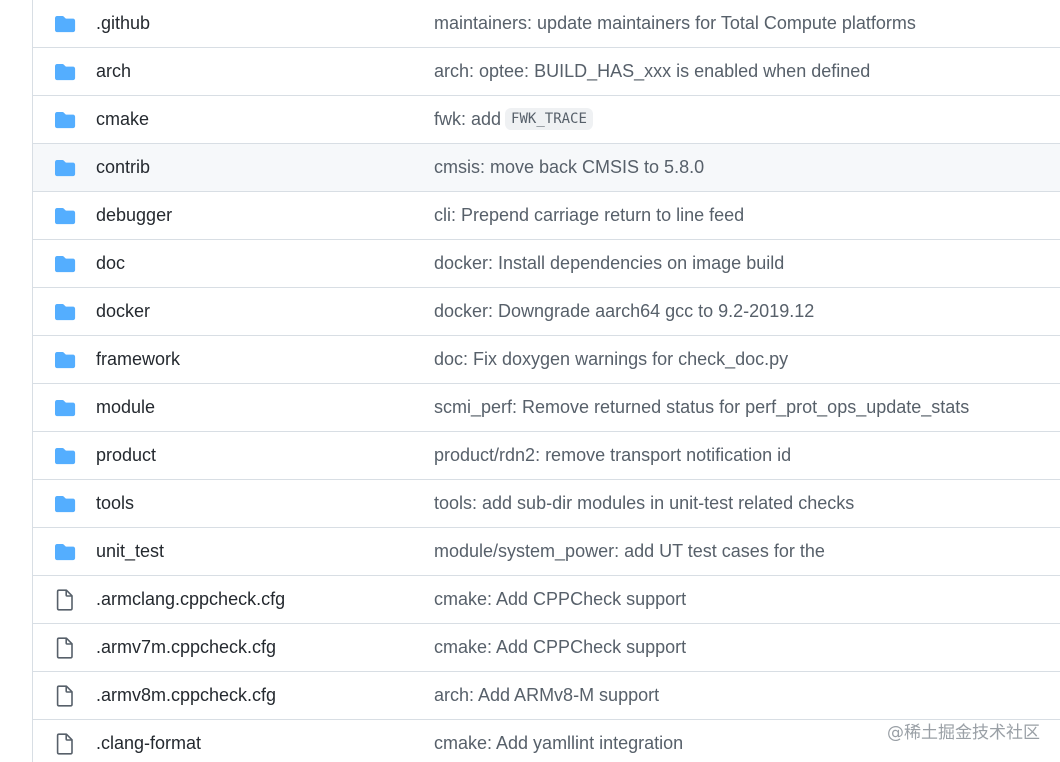 The width and height of the screenshot is (1060, 762). Describe the element at coordinates (123, 167) in the screenshot. I see `file-name-link: contrib` at that location.